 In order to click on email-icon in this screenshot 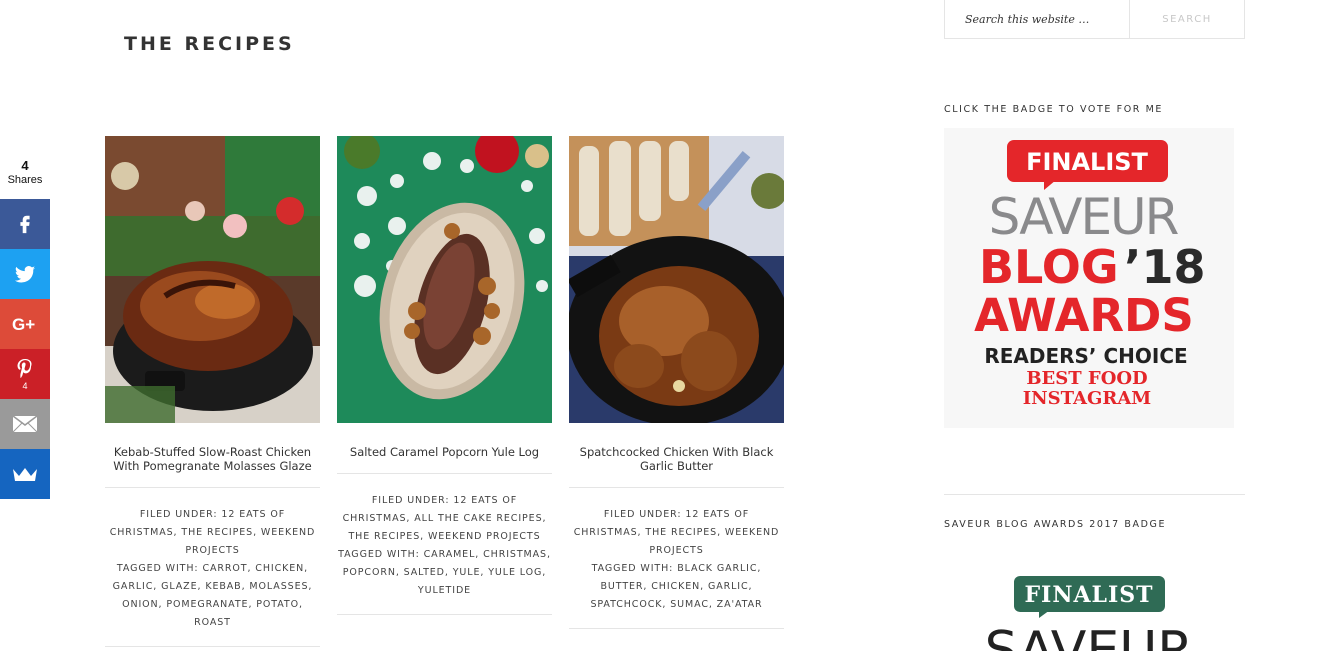, I will do `click(25, 424)`.